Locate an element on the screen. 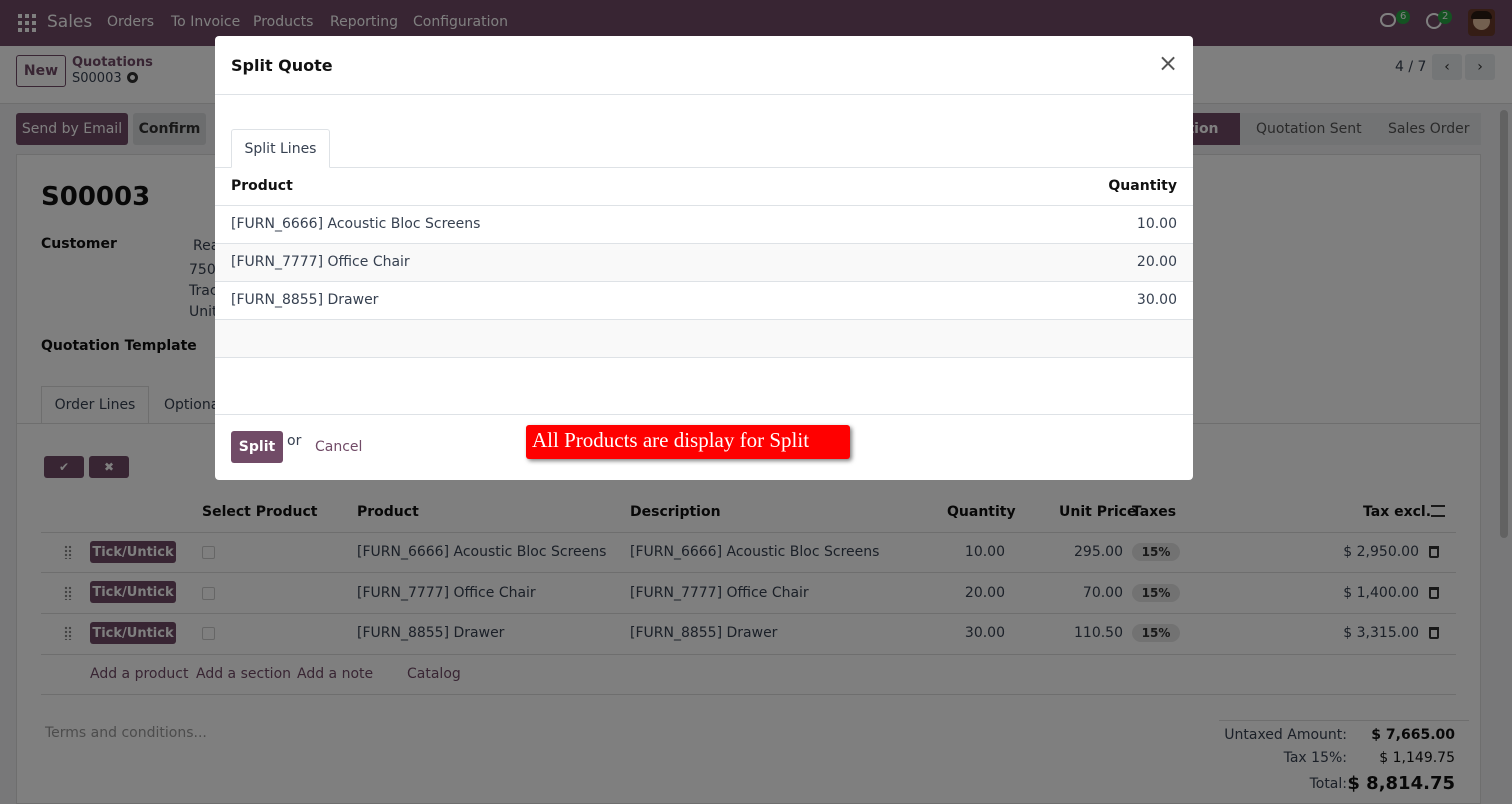  close-icon: × is located at coordinates (1168, 63).